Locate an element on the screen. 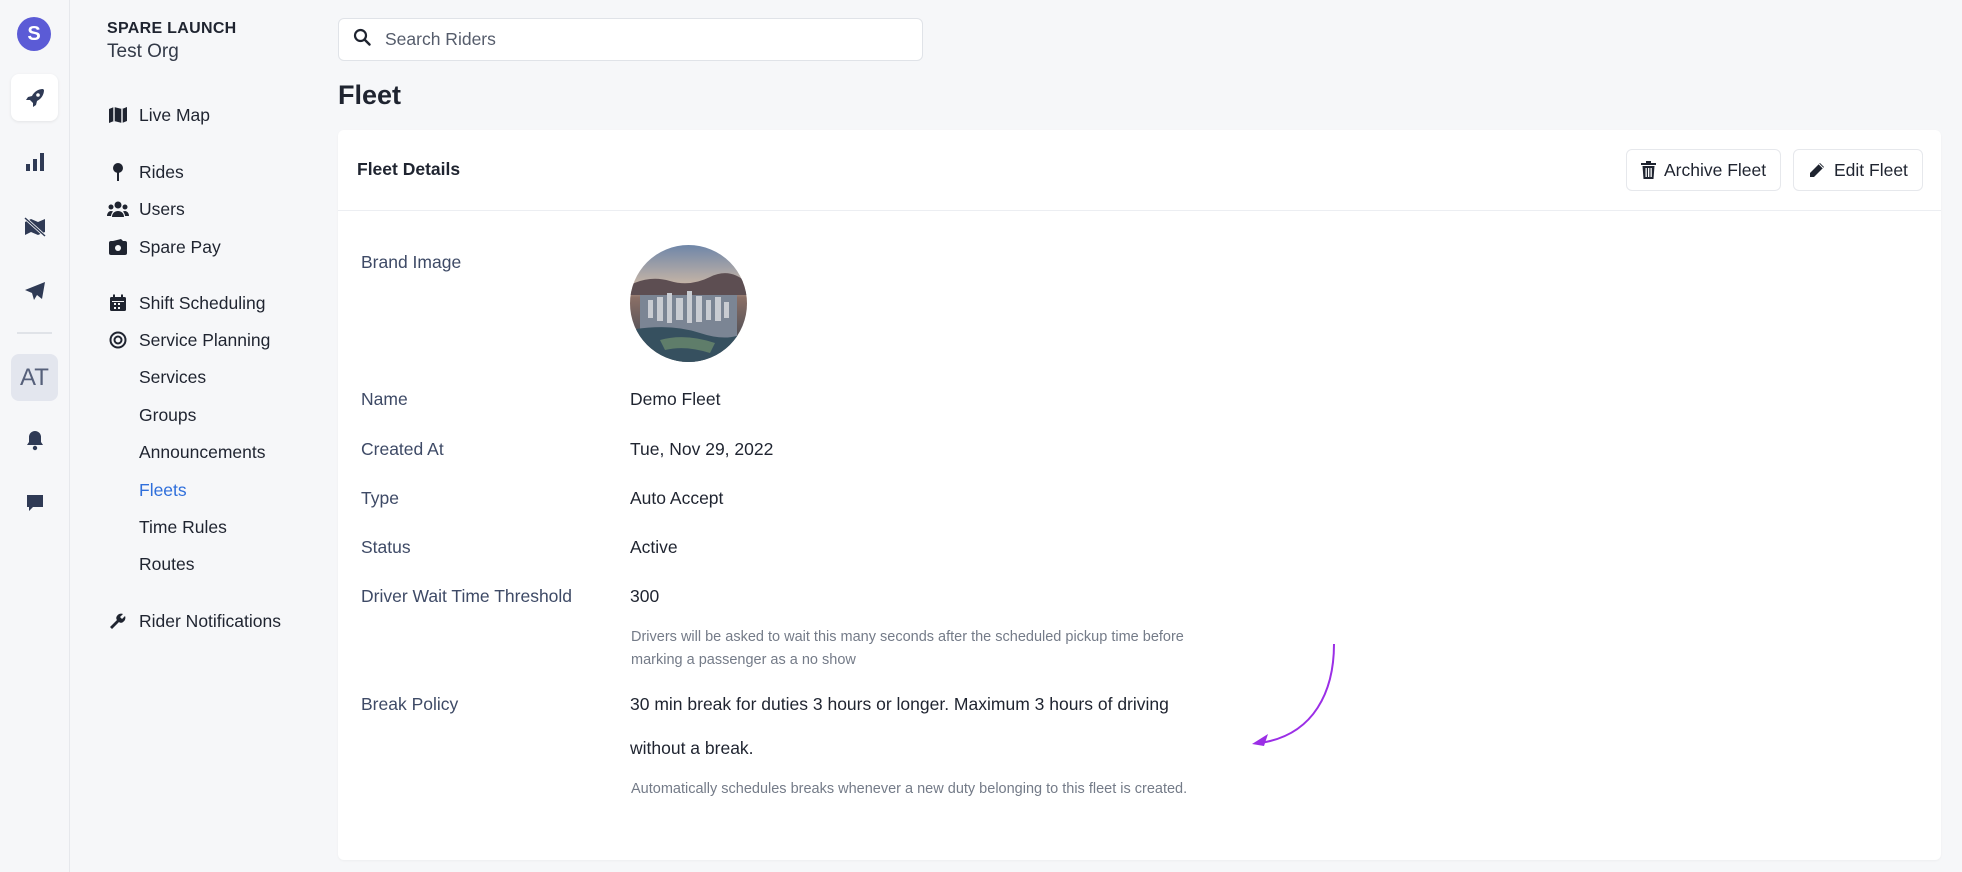  nav-announcements: Announcements is located at coordinates (202, 452).